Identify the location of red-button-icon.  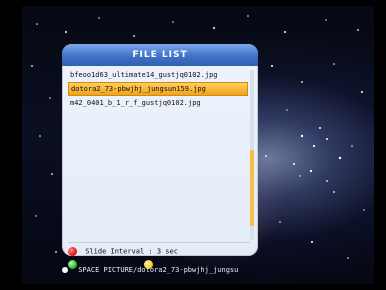
(72, 251).